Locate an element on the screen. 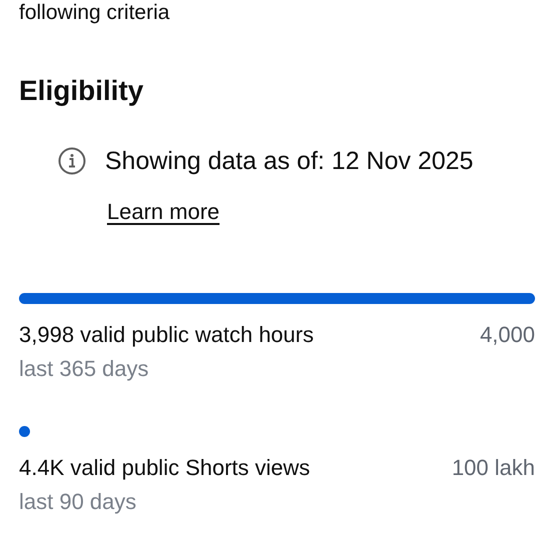 This screenshot has height=560, width=560. learn-more-link: Learn more is located at coordinates (163, 212).